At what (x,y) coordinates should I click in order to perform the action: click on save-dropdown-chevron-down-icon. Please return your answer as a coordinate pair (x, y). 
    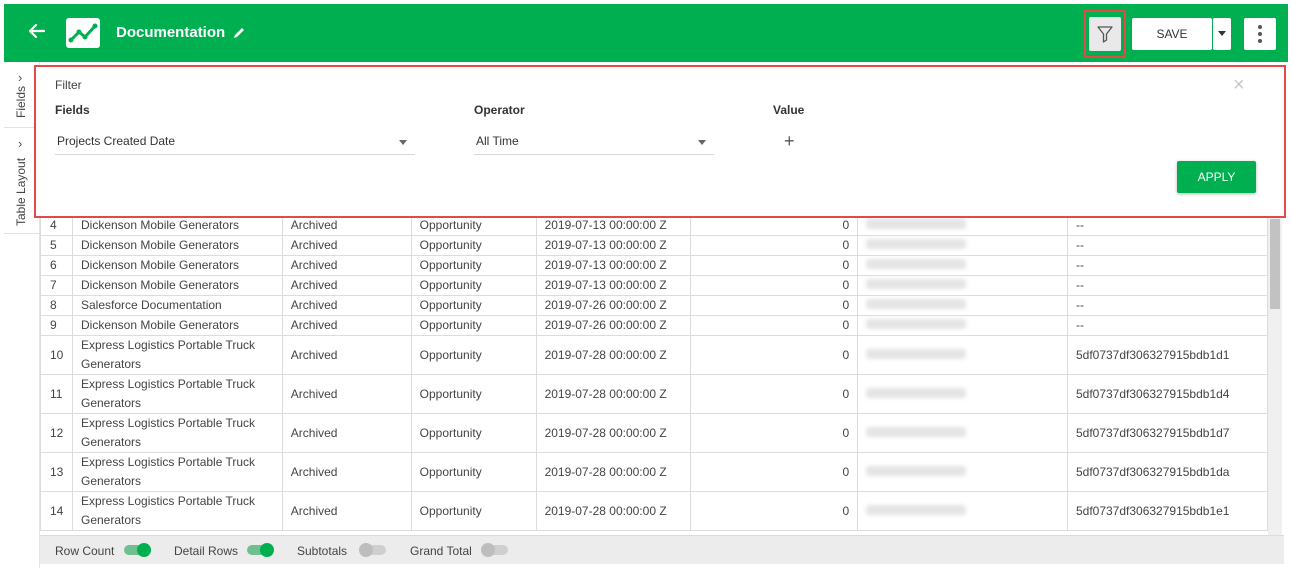
    Looking at the image, I should click on (1222, 34).